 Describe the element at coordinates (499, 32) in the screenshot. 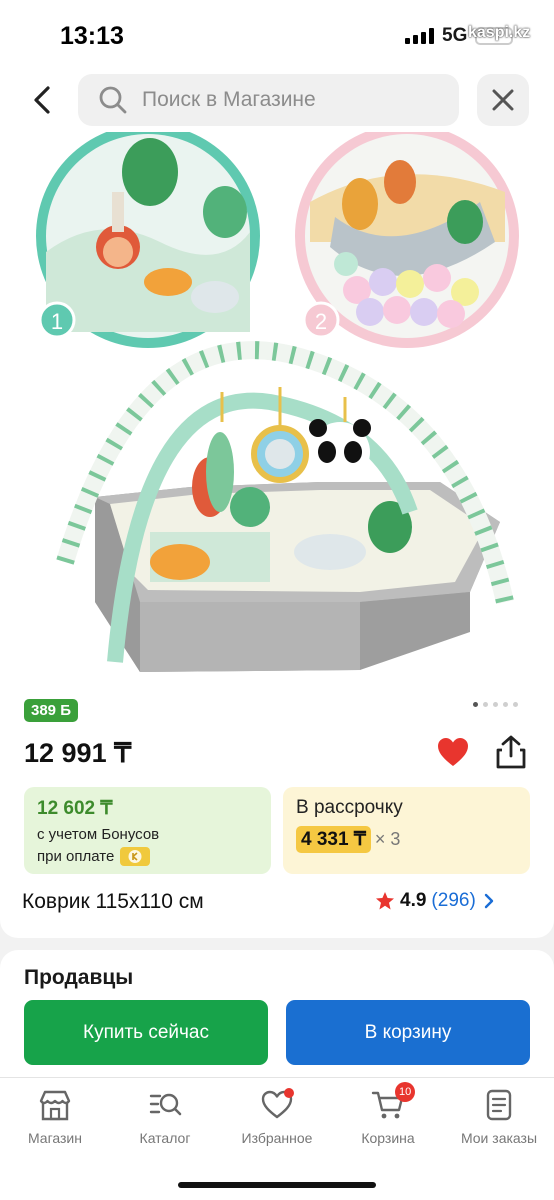

I see `watermark: kaspi.kz` at that location.